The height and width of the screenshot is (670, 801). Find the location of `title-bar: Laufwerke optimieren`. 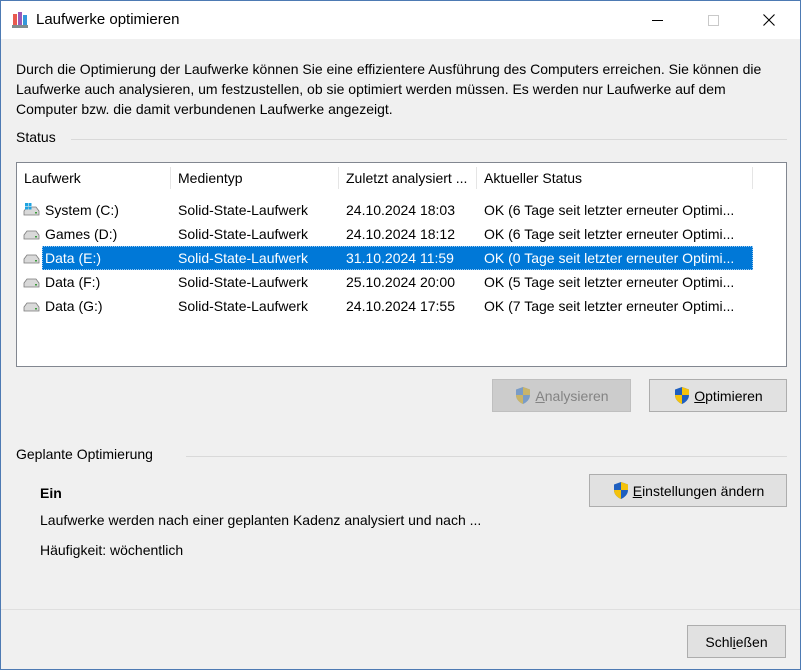

title-bar: Laufwerke optimieren is located at coordinates (400, 20).